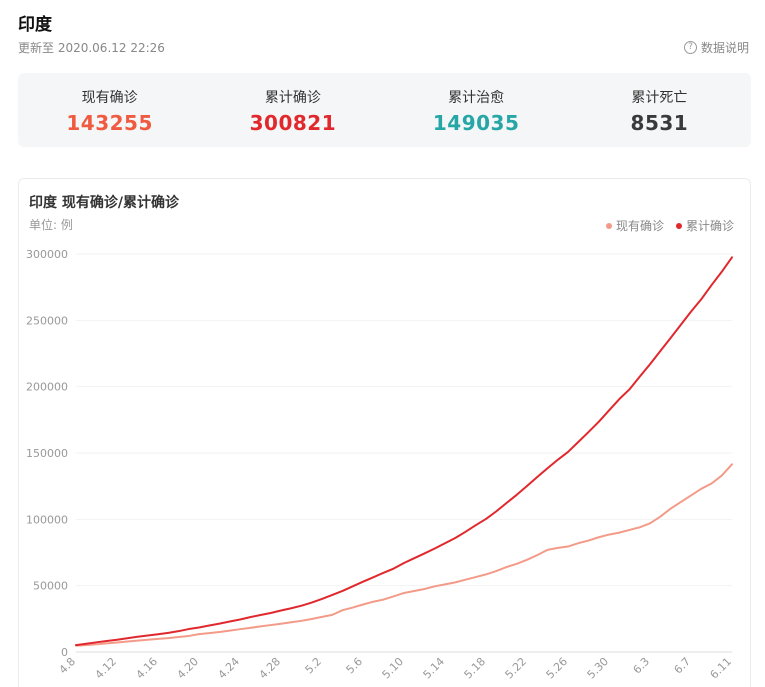  Describe the element at coordinates (516, 668) in the screenshot. I see `x-tick-label: 5.22` at that location.